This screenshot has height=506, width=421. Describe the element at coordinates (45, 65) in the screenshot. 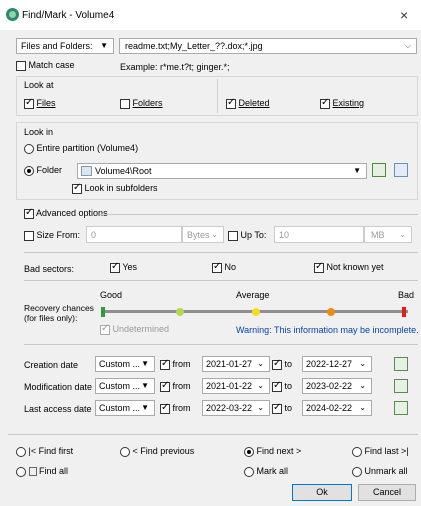

I see `match-case-checkbox: Match case` at that location.